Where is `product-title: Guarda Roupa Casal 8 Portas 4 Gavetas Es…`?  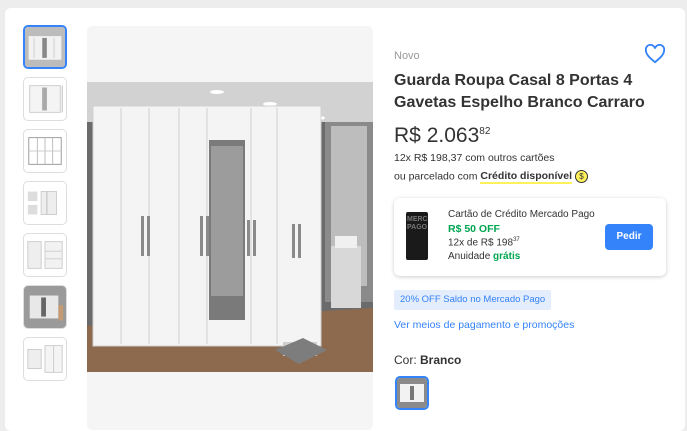
product-title: Guarda Roupa Casal 8 Portas 4 Gavetas Es… is located at coordinates (519, 91).